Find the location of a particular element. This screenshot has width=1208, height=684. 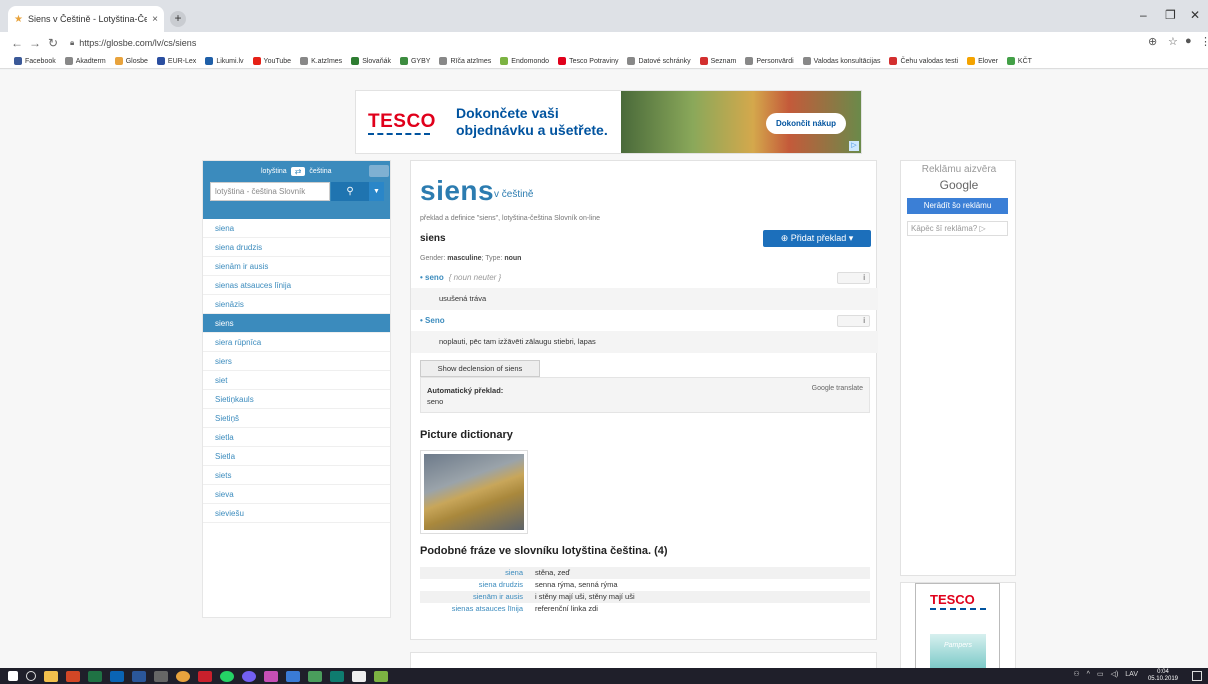

sidebar-word-item: sienas atsauces līnija is located at coordinates (296, 285).